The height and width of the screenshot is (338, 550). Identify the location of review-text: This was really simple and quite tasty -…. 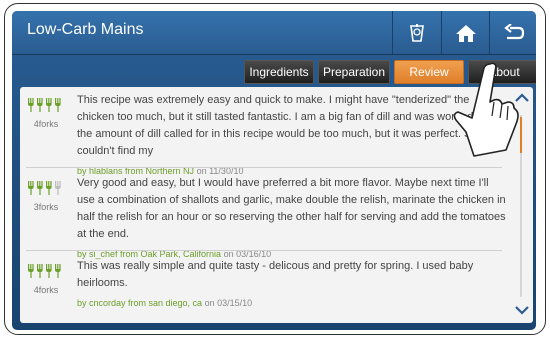
(275, 274).